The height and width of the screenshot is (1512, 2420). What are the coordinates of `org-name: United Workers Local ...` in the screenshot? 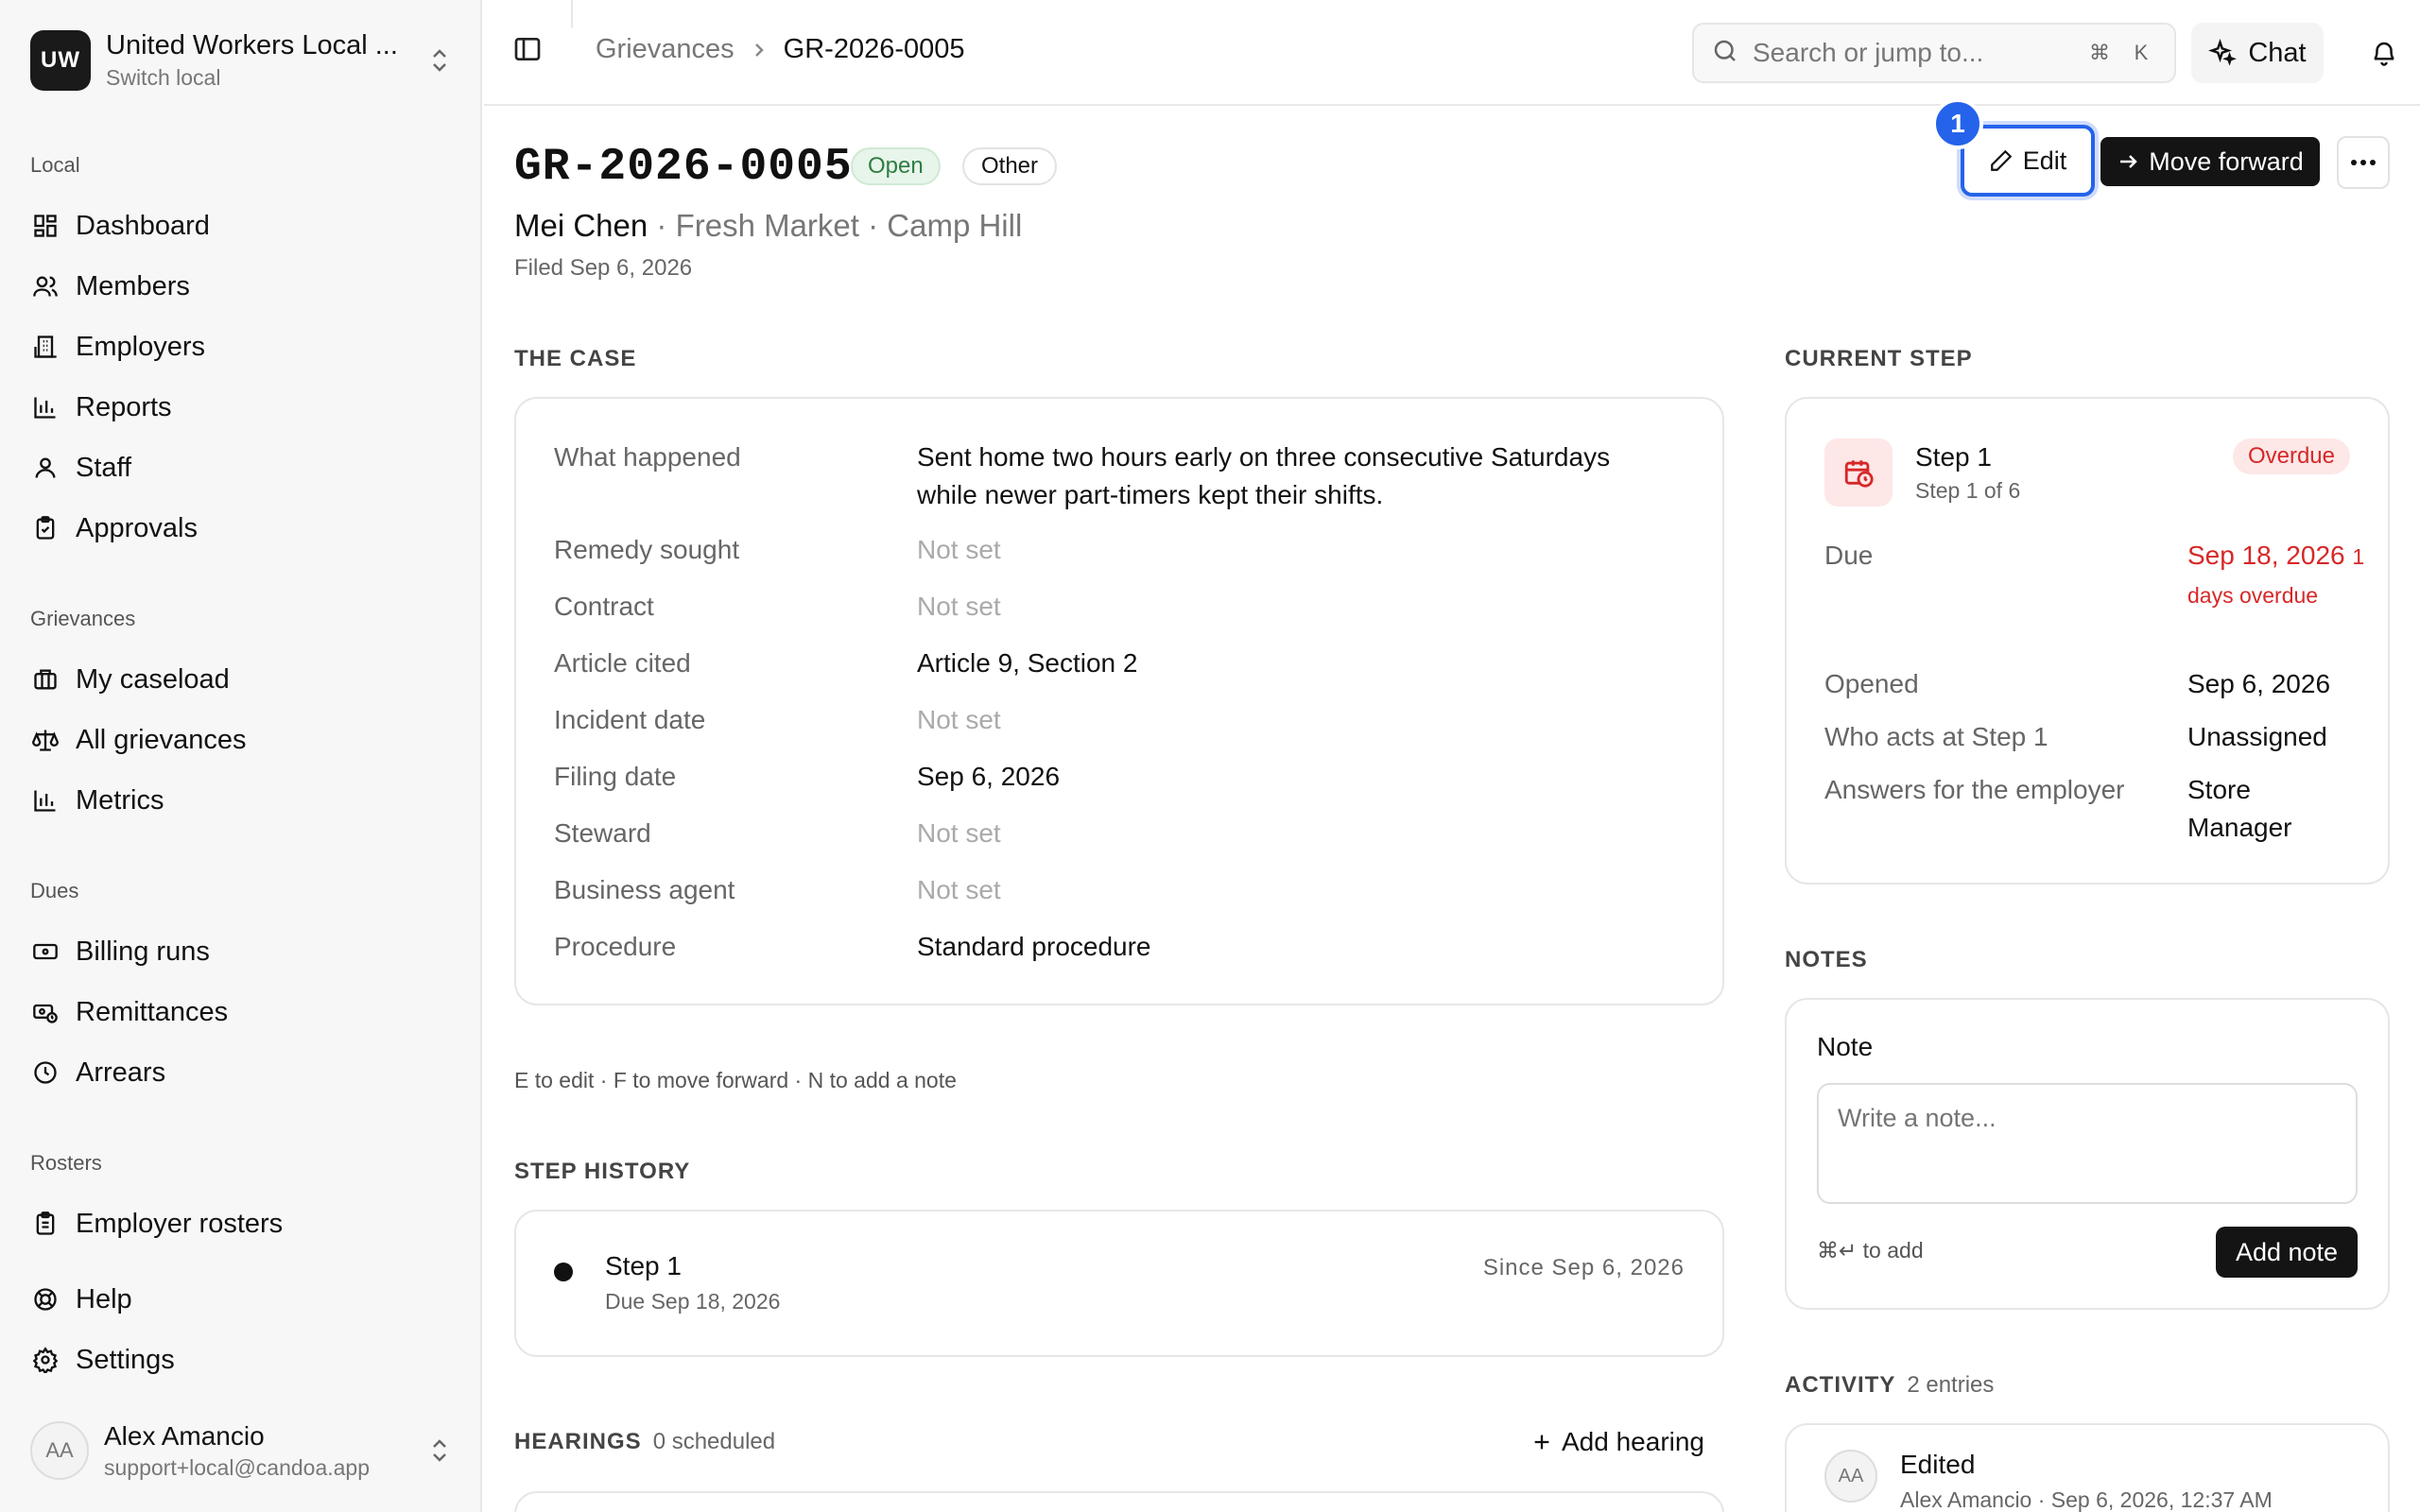 It's located at (252, 45).